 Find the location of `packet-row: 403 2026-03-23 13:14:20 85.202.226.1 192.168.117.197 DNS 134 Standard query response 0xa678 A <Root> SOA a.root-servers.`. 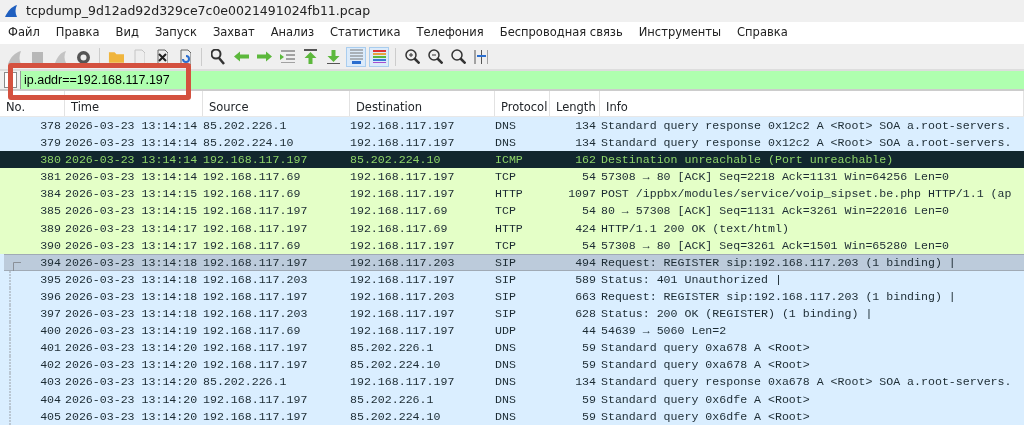

packet-row: 403 2026-03-23 13:14:20 85.202.226.1 192.168.117.197 DNS 134 Standard query response 0xa678 A <Root> SOA a.root-servers. is located at coordinates (512, 382).